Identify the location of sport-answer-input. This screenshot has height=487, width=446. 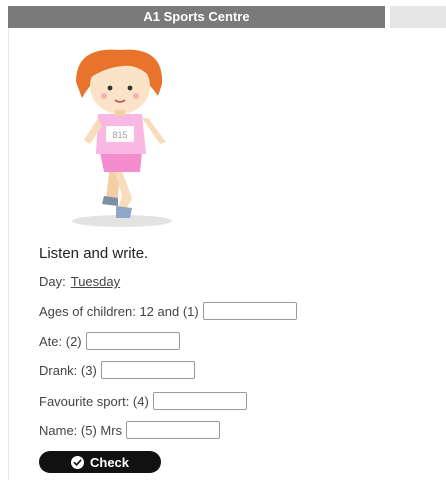
(199, 401).